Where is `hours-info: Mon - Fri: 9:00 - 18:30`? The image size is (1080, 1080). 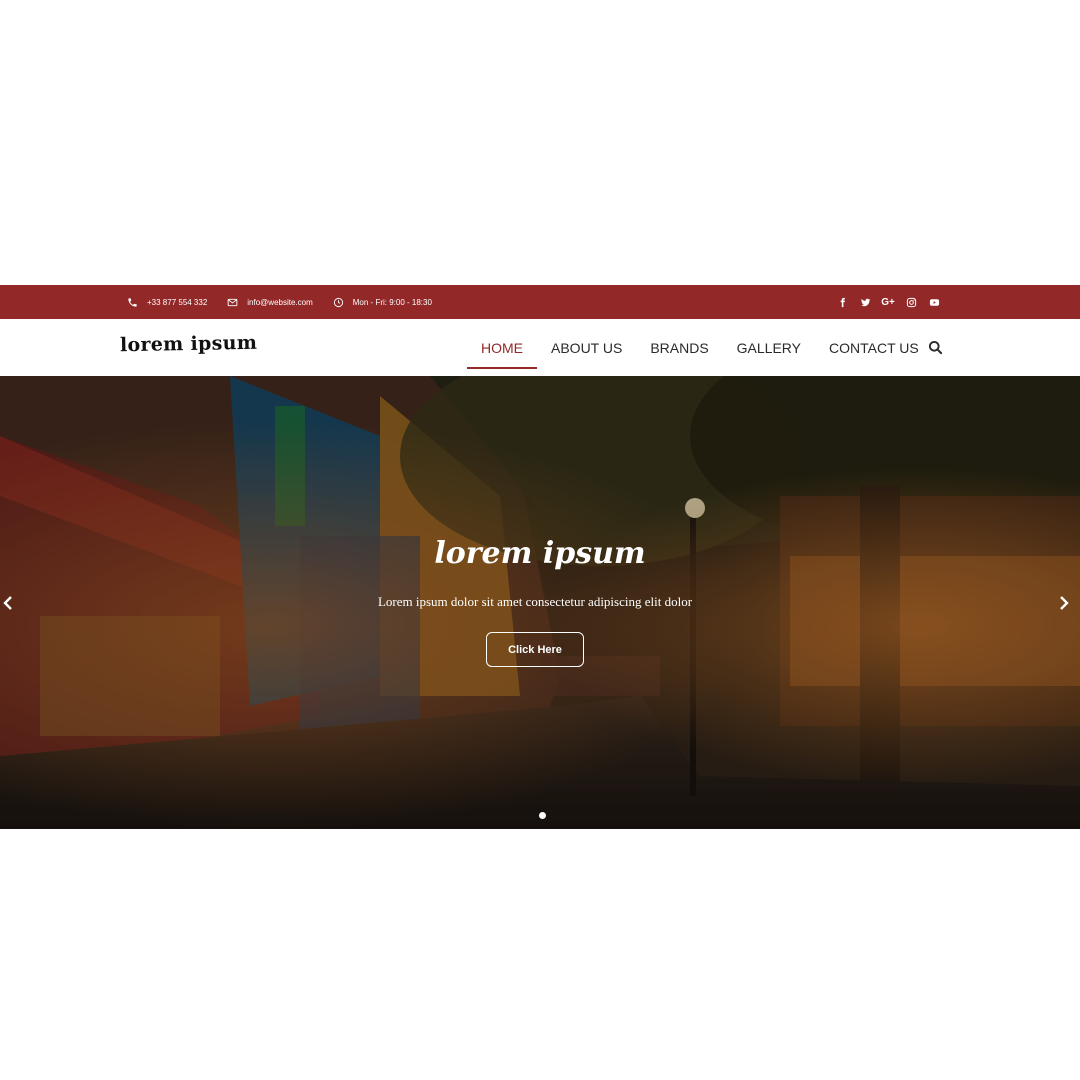
hours-info: Mon - Fri: 9:00 - 18:30 is located at coordinates (382, 302).